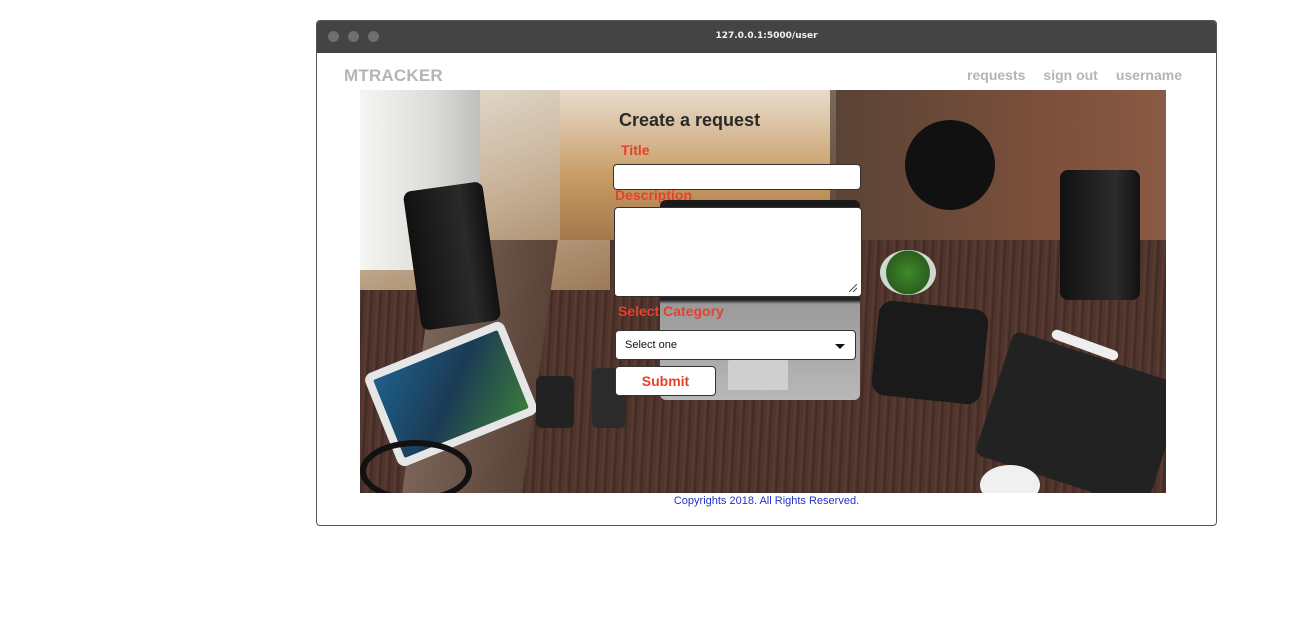 The image size is (1312, 636). What do you see at coordinates (950, 165) in the screenshot?
I see `desk-lamp` at bounding box center [950, 165].